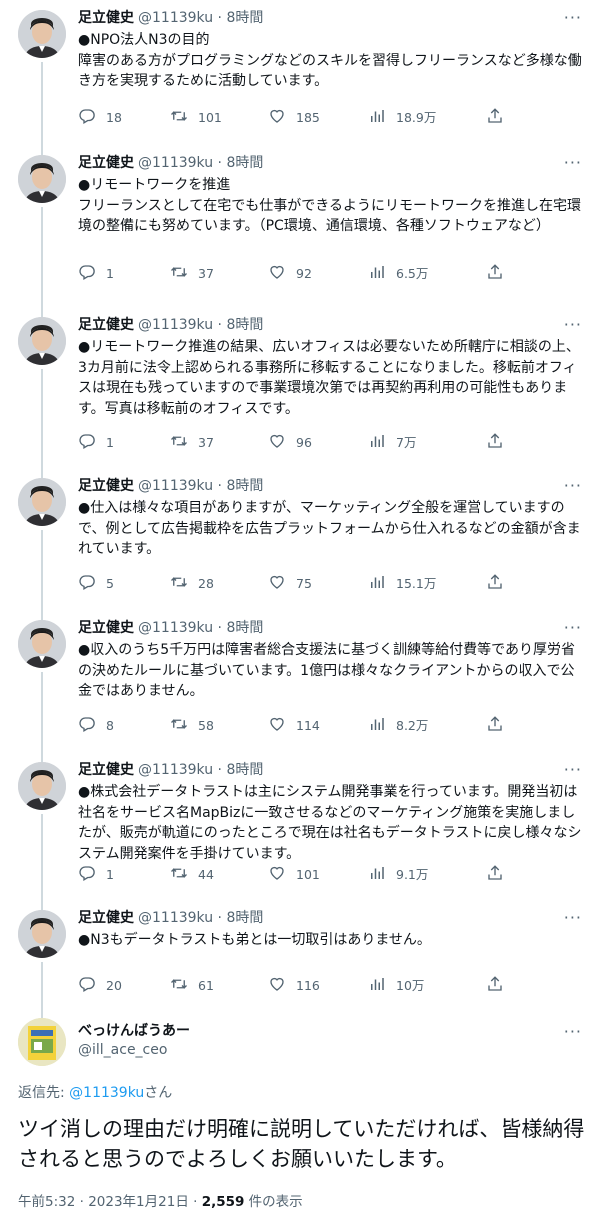 The image size is (604, 1230). I want to click on like-button: 101, so click(294, 875).